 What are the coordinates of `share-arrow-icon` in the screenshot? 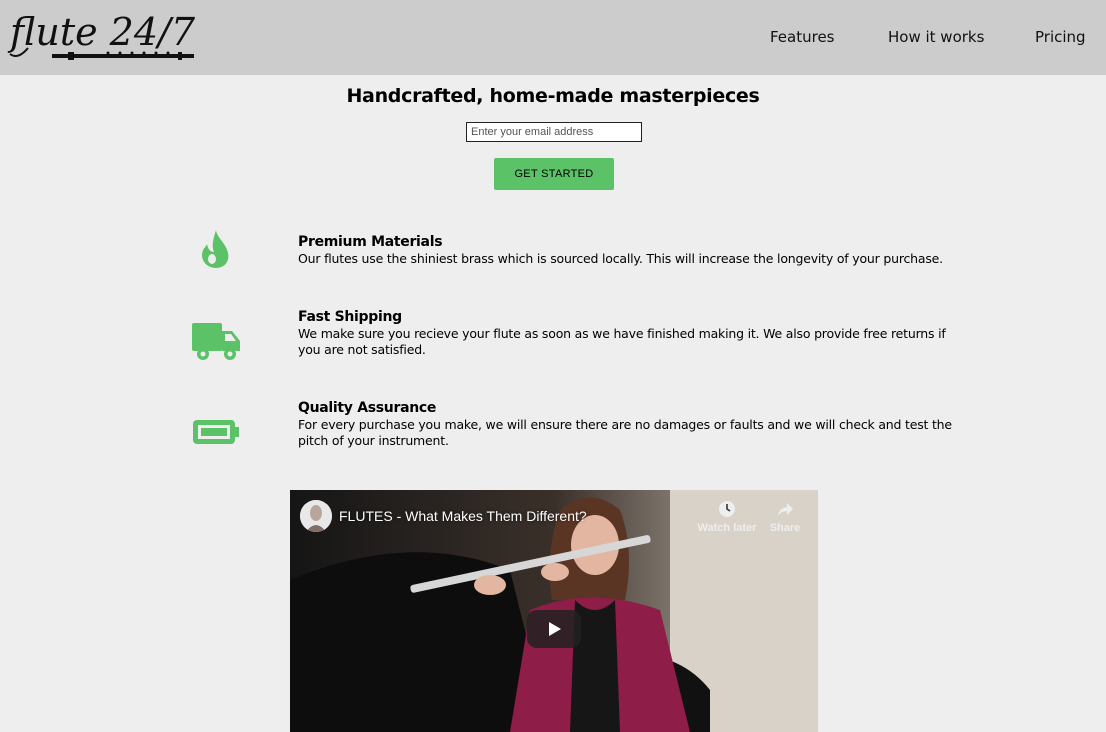 It's located at (785, 509).